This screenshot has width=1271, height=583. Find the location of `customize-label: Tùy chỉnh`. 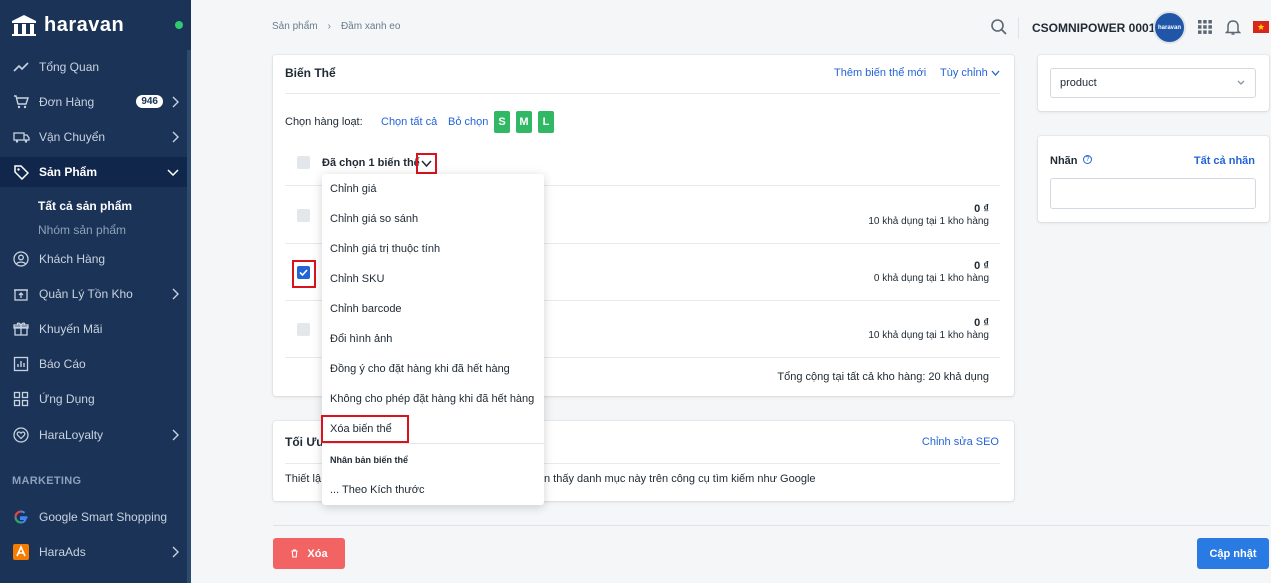

customize-label: Tùy chỉnh is located at coordinates (964, 73).